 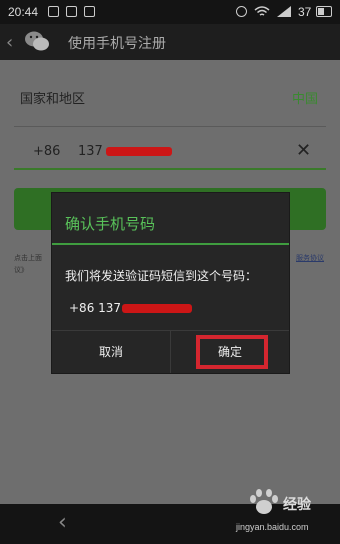 I want to click on clear-icon: ✕, so click(x=303, y=150).